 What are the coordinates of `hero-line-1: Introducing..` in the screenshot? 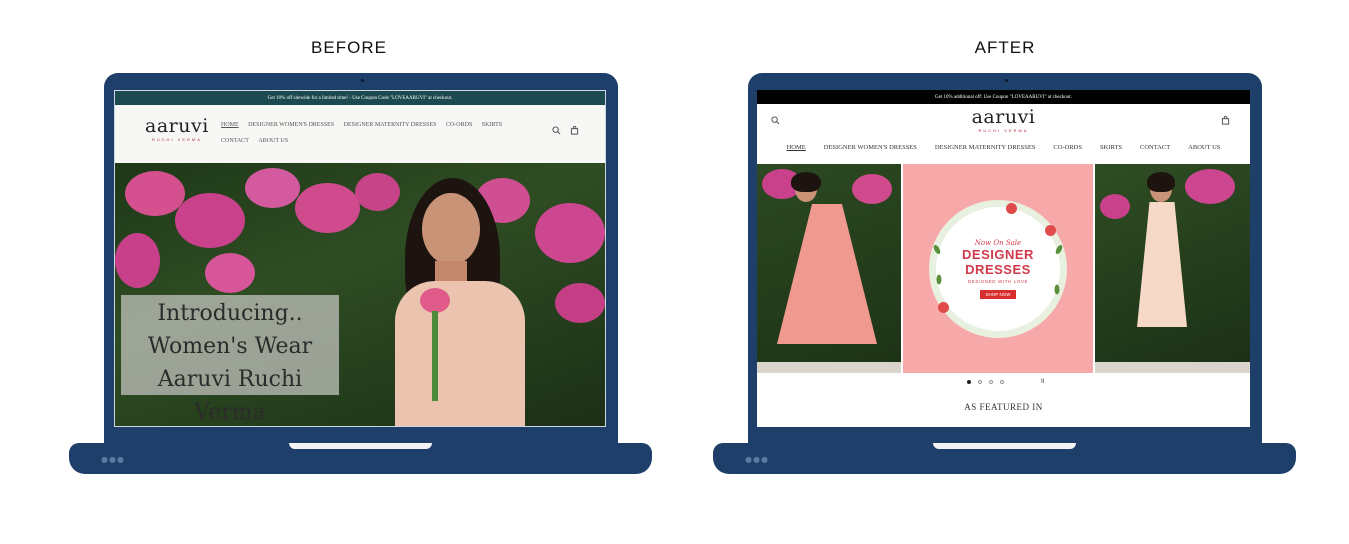 It's located at (230, 313).